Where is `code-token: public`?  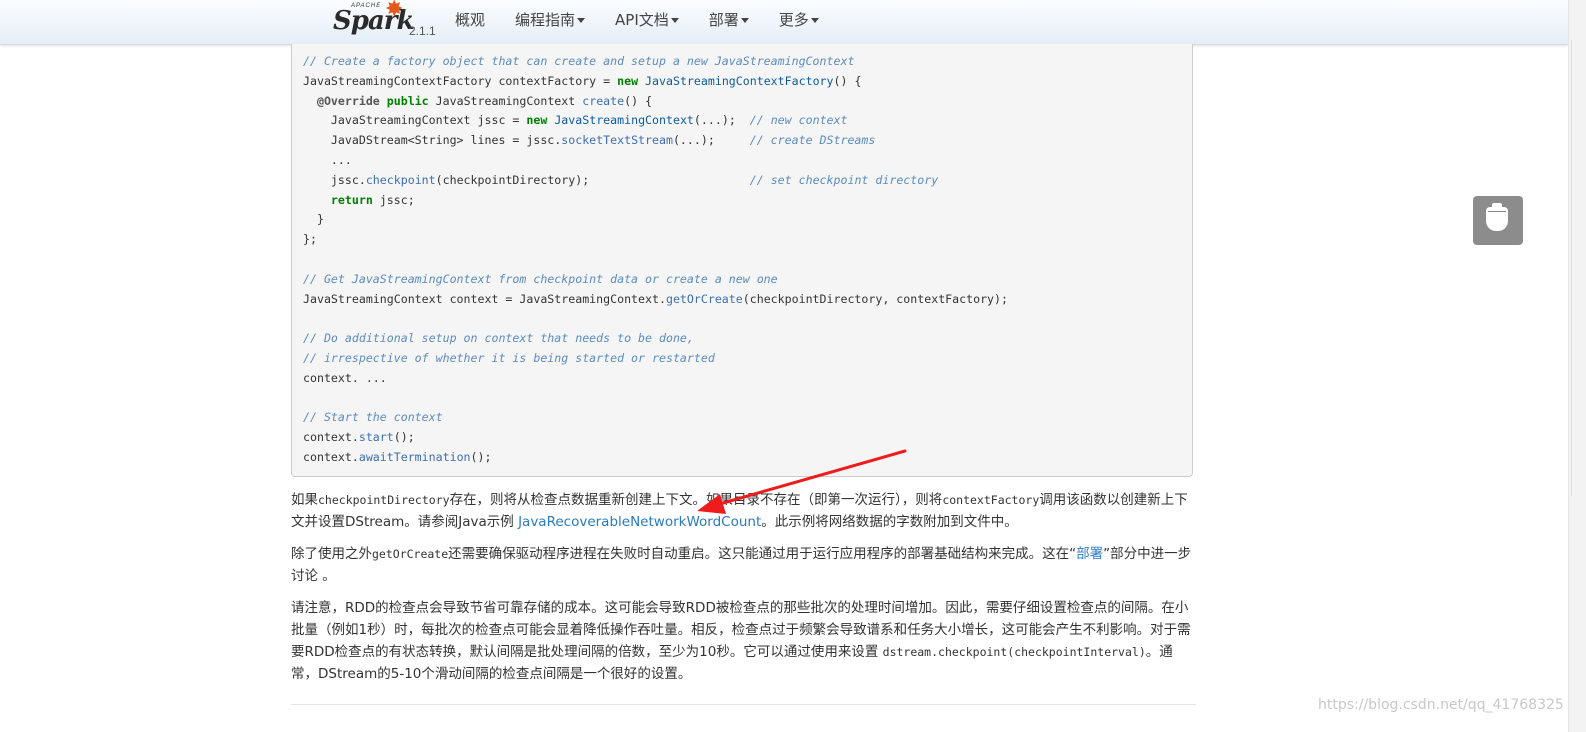
code-token: public is located at coordinates (407, 100).